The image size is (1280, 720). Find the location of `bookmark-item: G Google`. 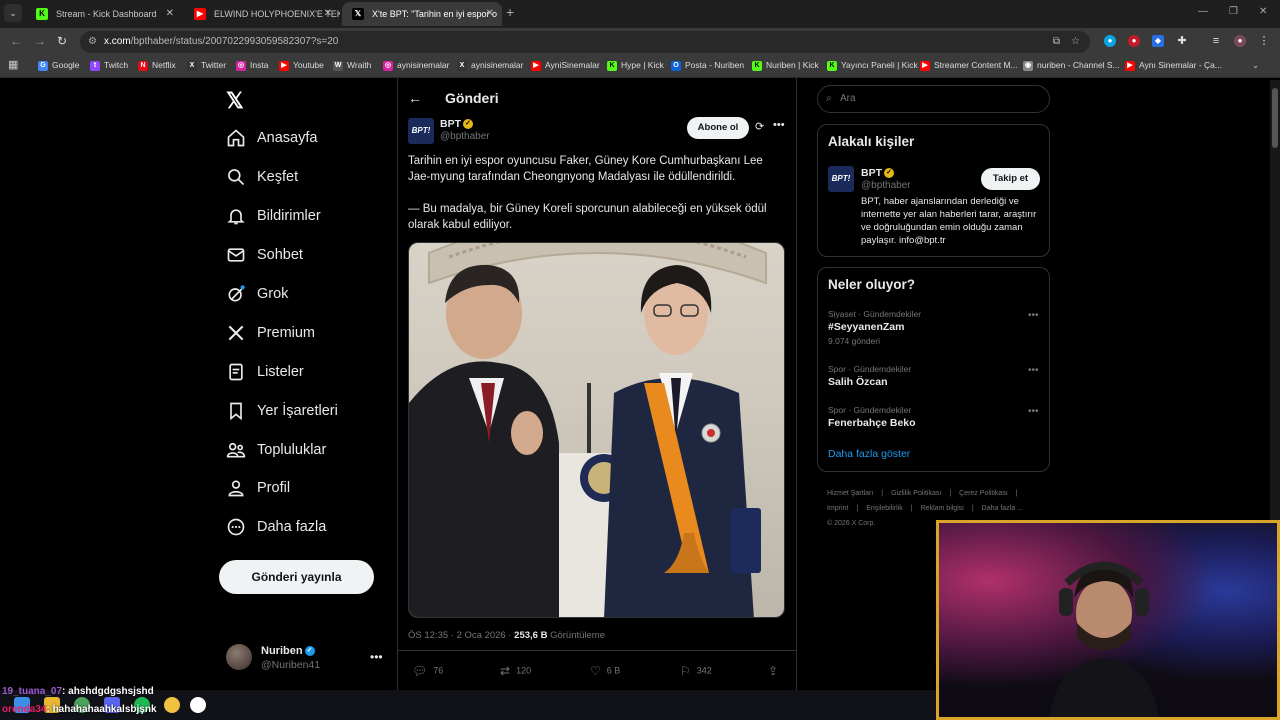

bookmark-item: G Google is located at coordinates (58, 65).